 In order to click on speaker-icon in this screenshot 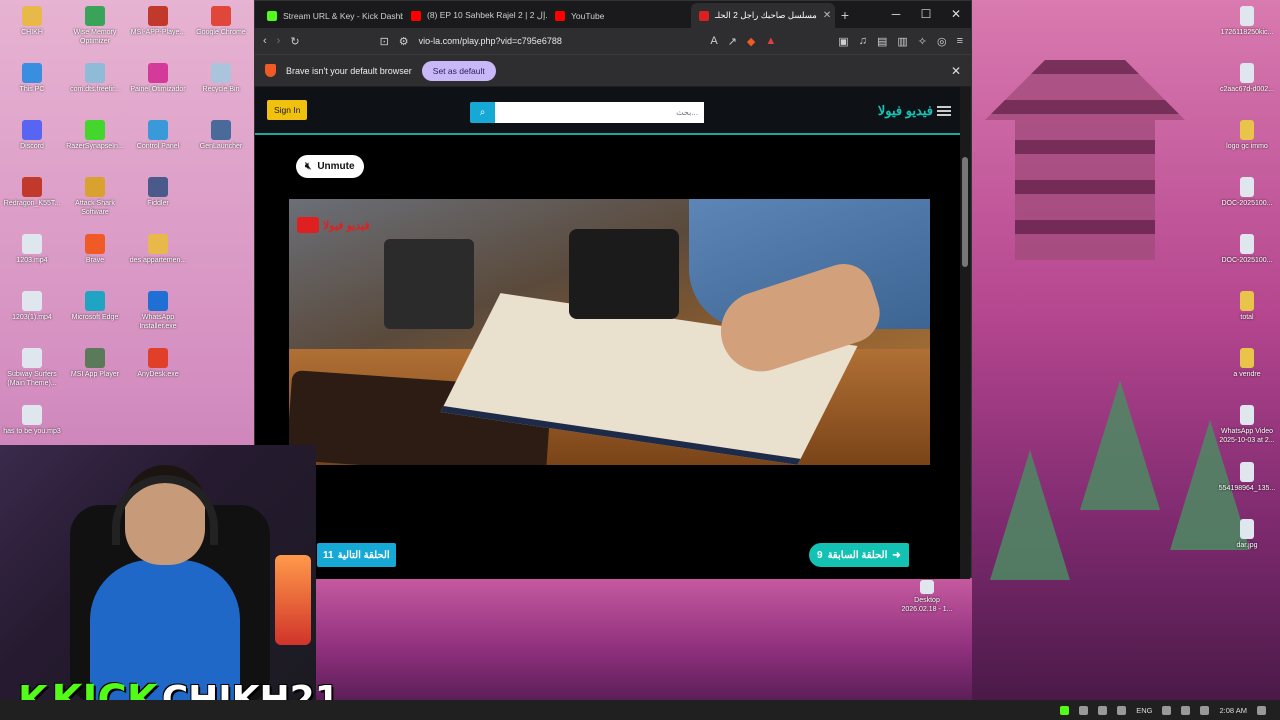, I will do `click(1186, 710)`.